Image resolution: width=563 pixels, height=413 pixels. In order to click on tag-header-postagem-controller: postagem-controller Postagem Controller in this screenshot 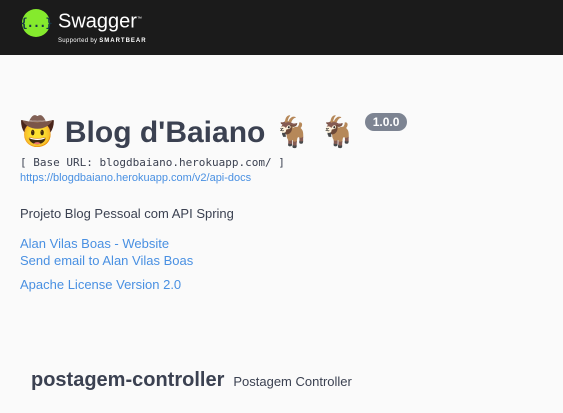, I will do `click(191, 380)`.